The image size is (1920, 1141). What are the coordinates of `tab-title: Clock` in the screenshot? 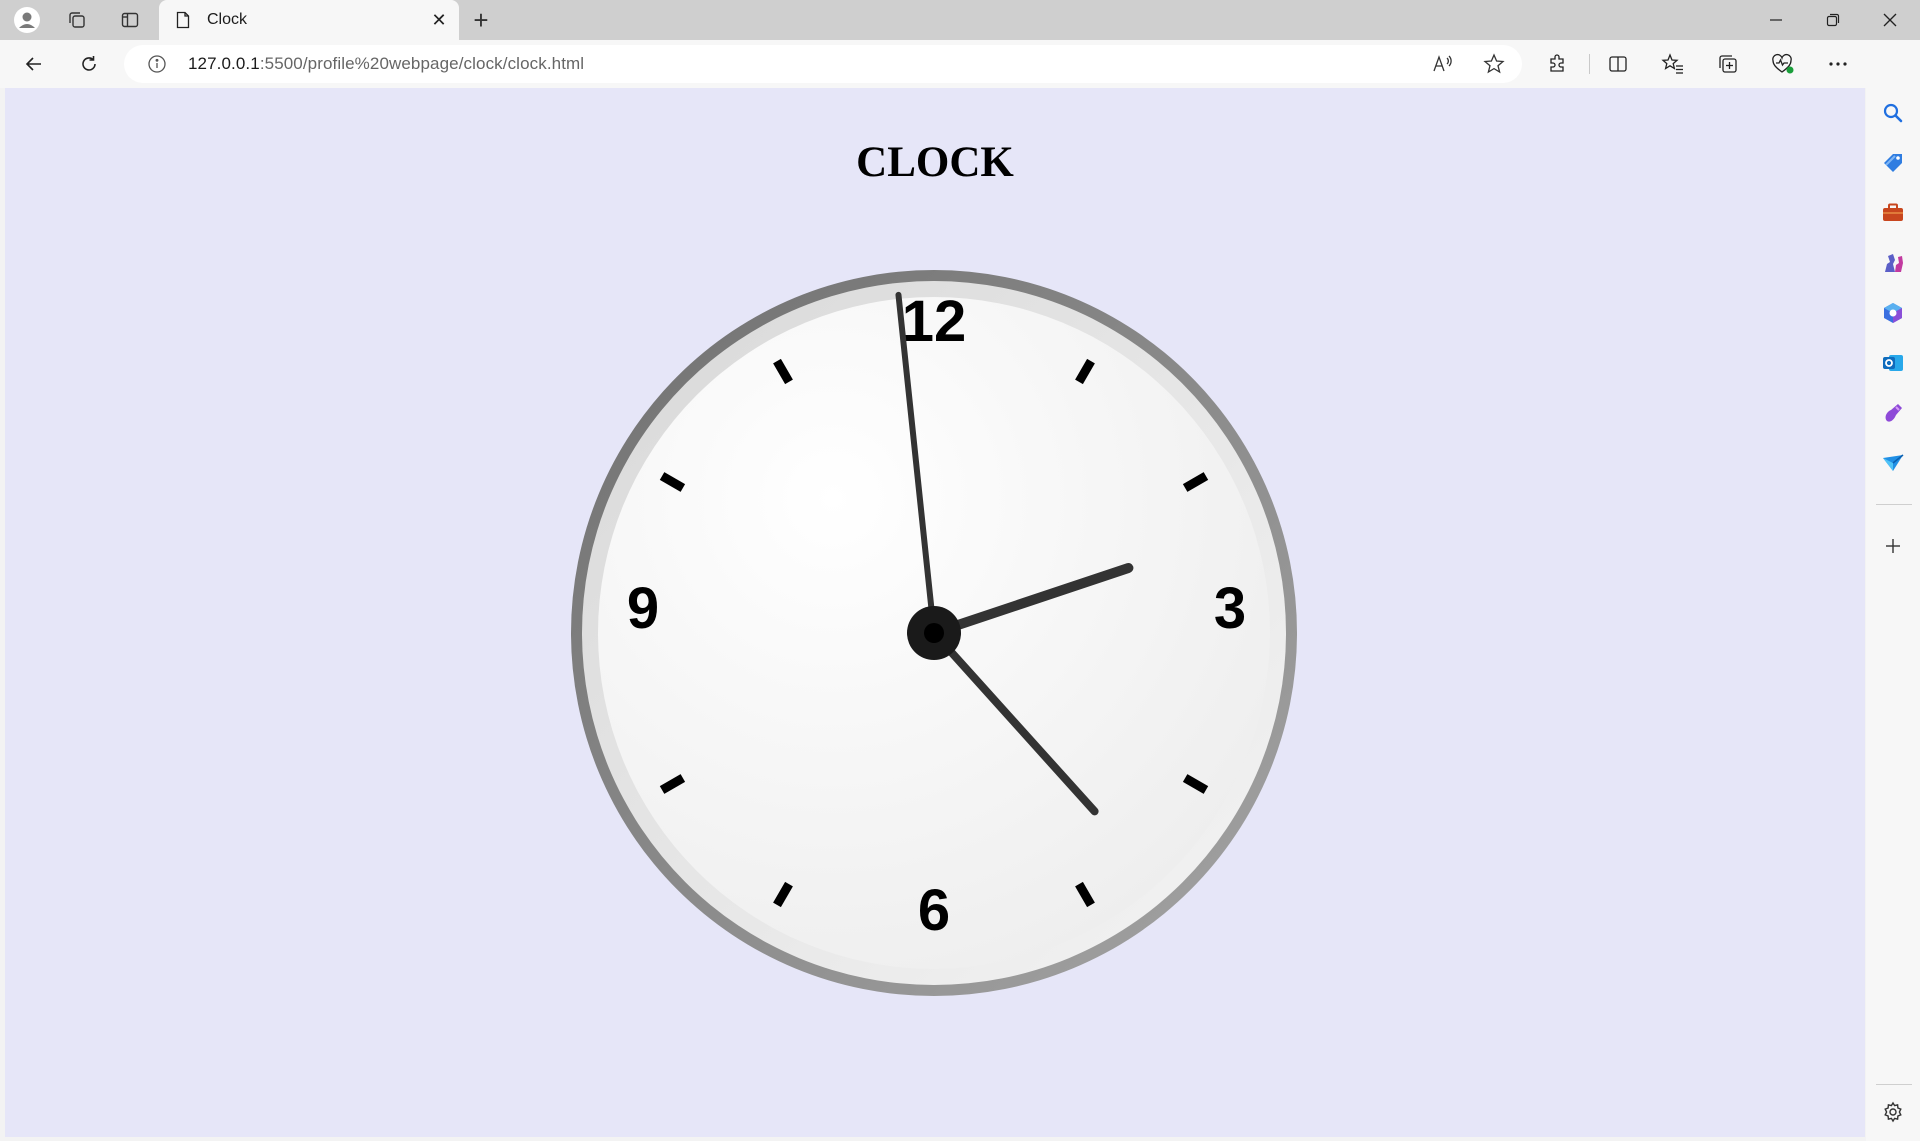 It's located at (227, 19).